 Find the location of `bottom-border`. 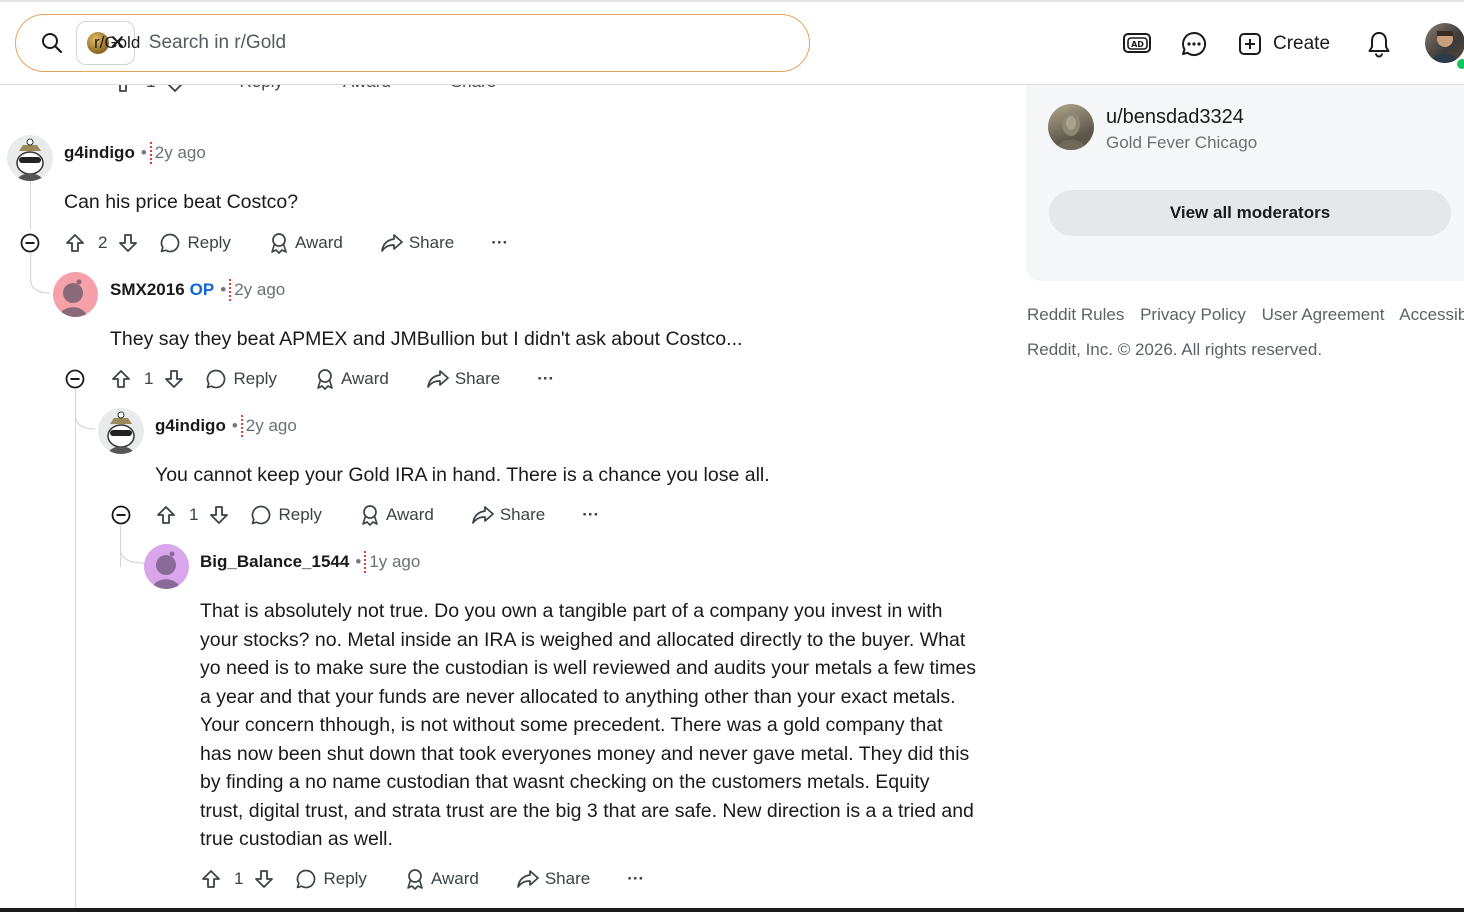

bottom-border is located at coordinates (732, 910).